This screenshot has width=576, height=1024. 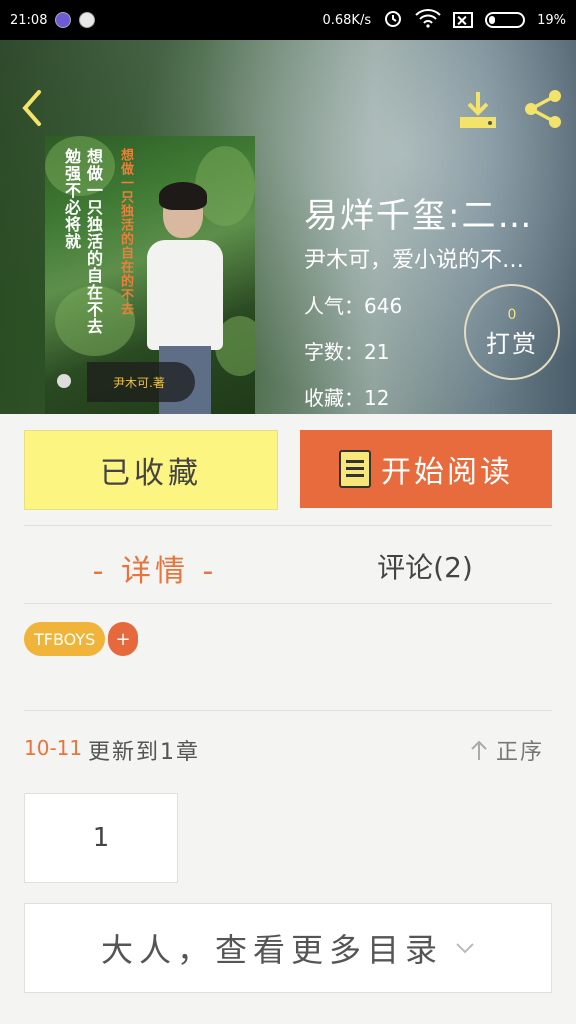 I want to click on favorited-button: 已收藏, so click(x=151, y=470).